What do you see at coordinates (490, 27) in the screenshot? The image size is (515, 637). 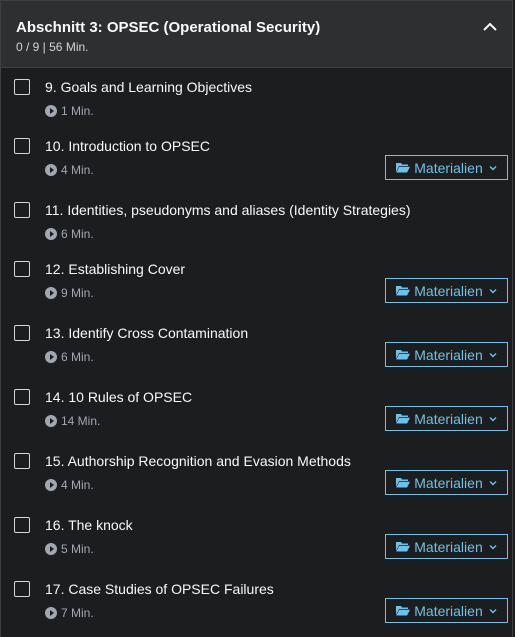 I see `chevron-up-icon` at bounding box center [490, 27].